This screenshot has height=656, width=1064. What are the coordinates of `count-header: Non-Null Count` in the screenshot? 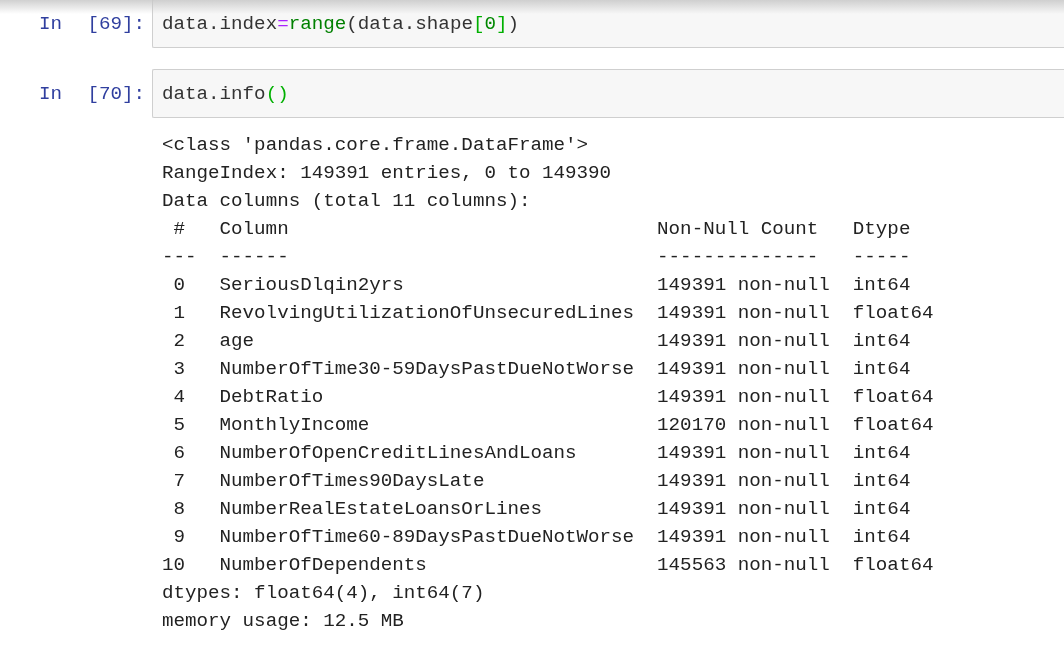 It's located at (738, 229).